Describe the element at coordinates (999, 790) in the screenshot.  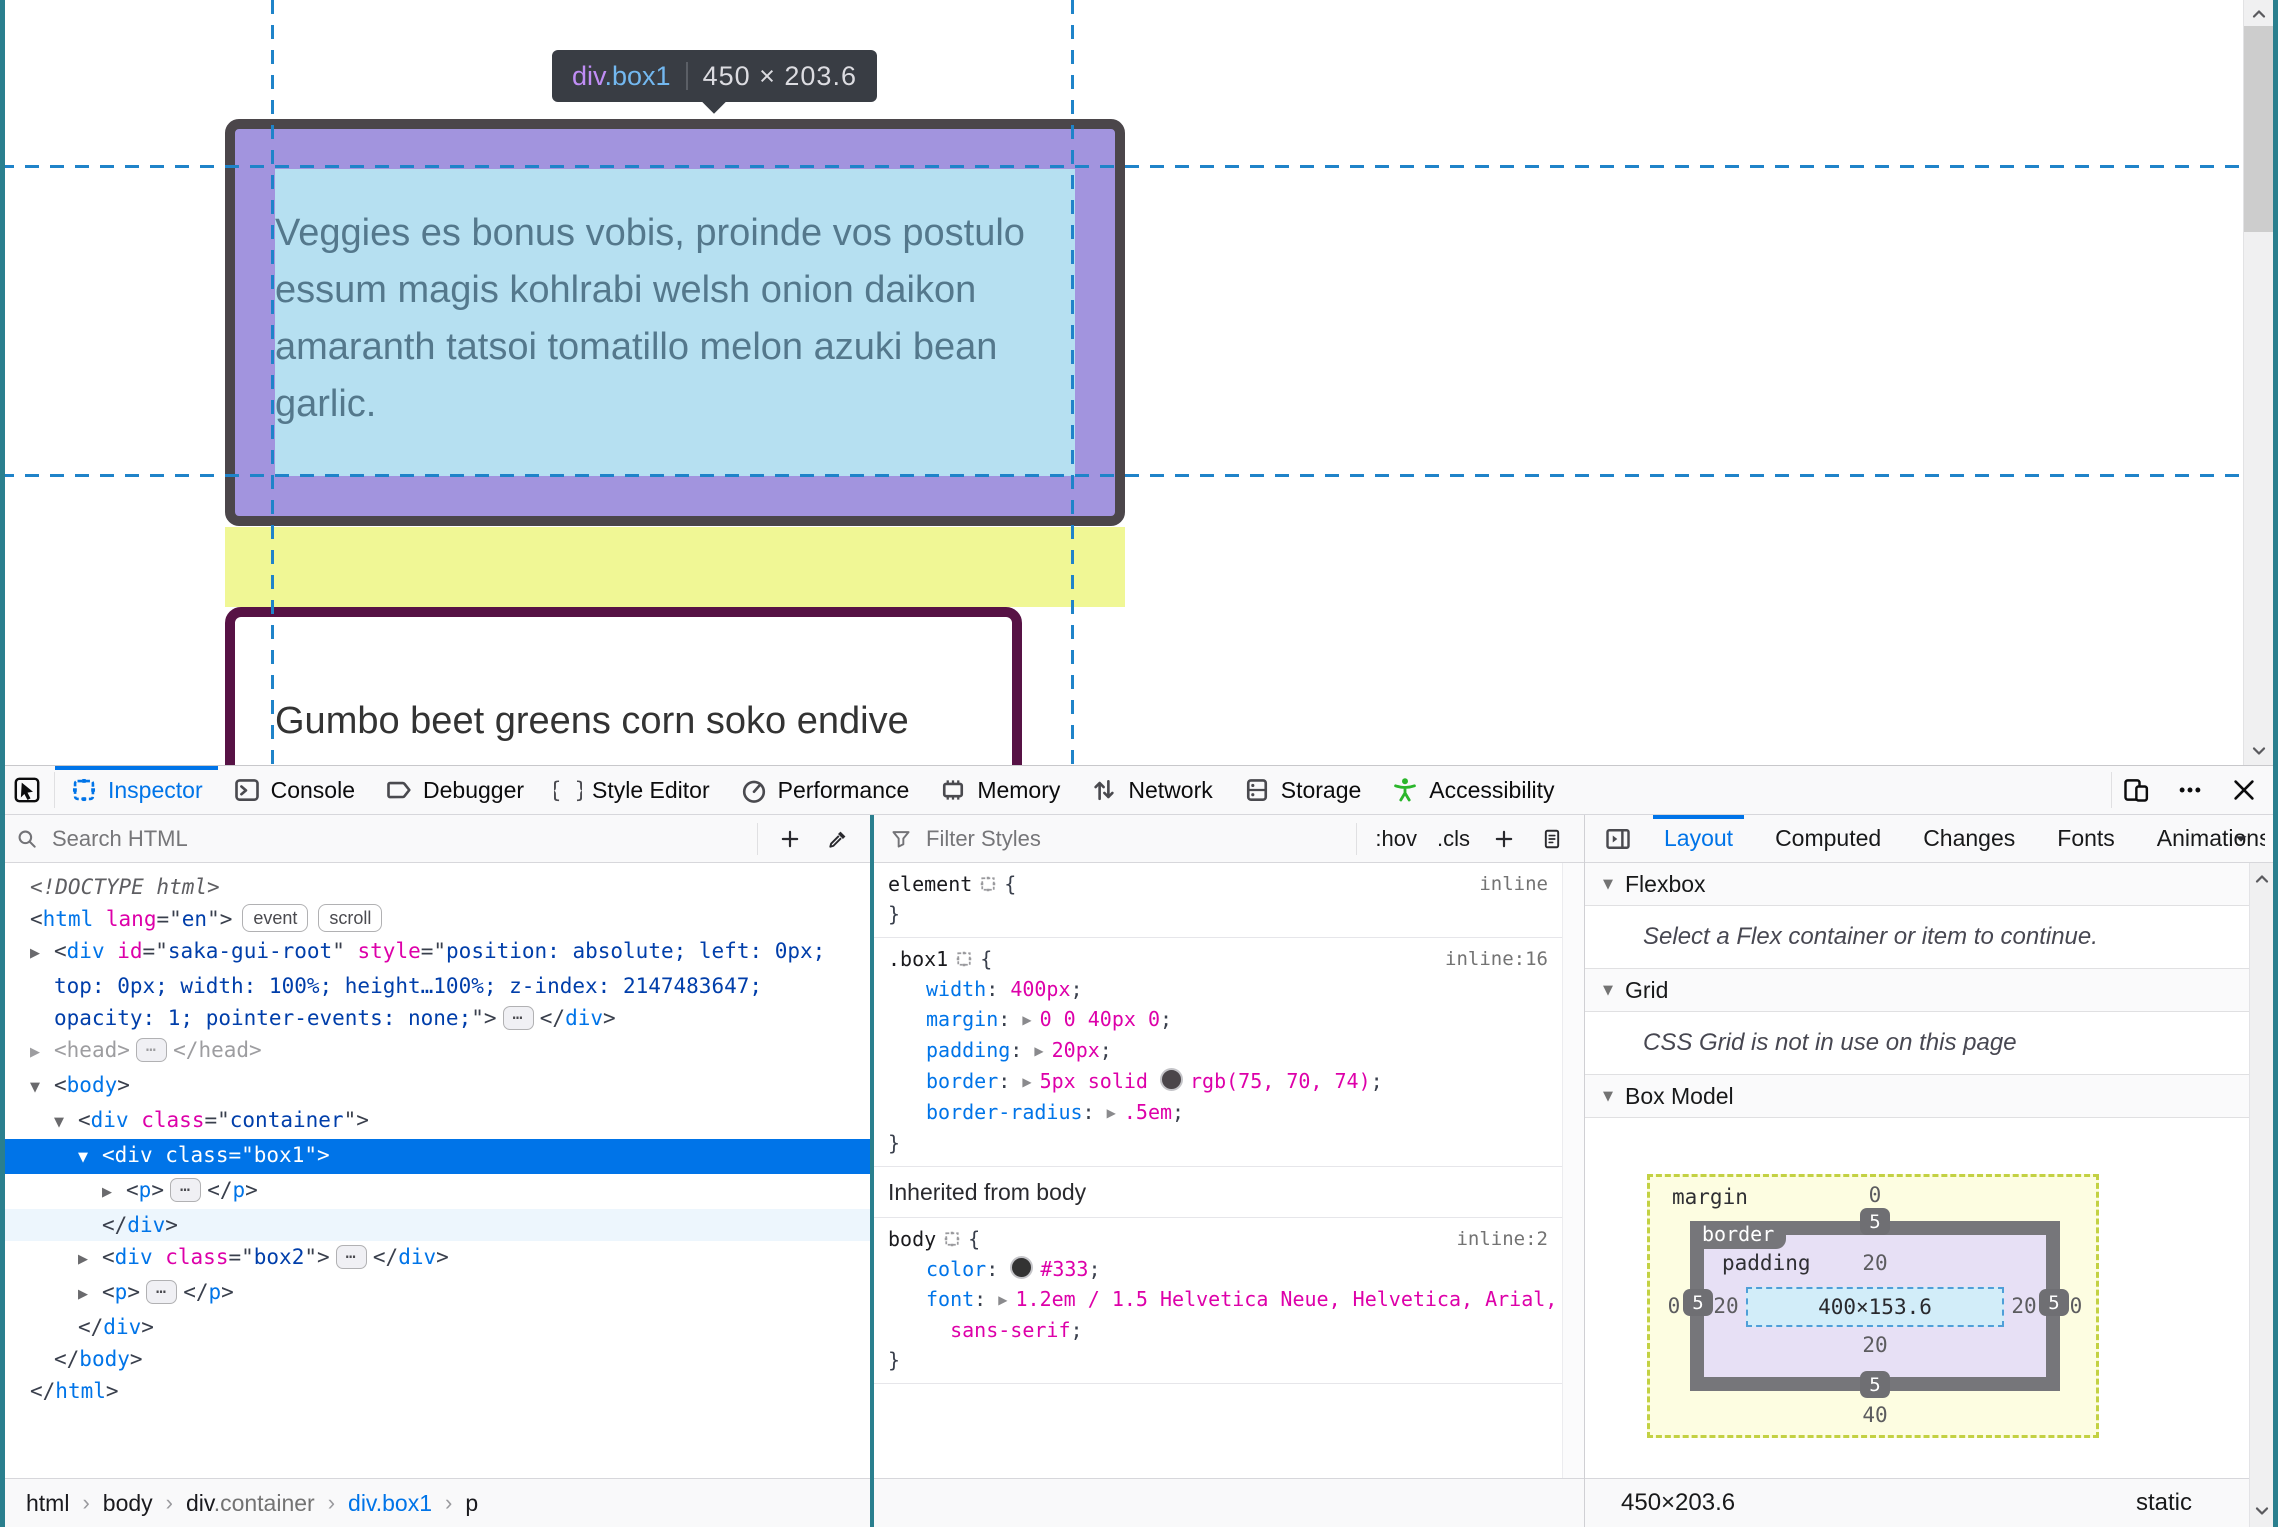
I see `toolbox-tab-memory: Memory` at that location.